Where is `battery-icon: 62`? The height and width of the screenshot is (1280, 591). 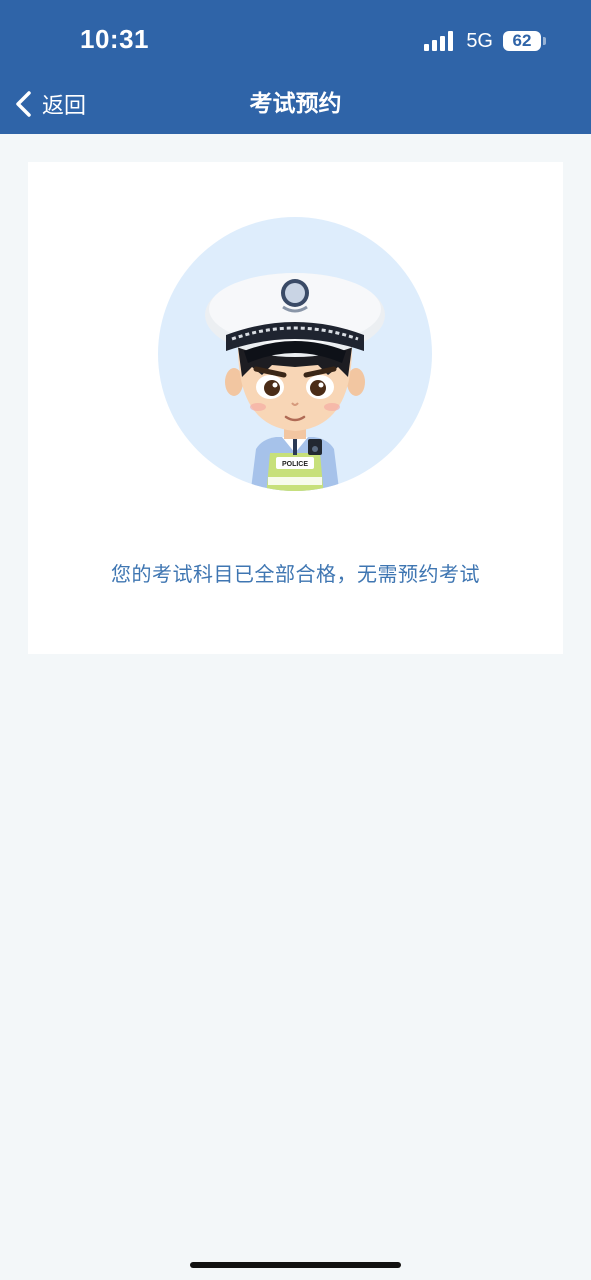
battery-icon: 62 is located at coordinates (524, 41).